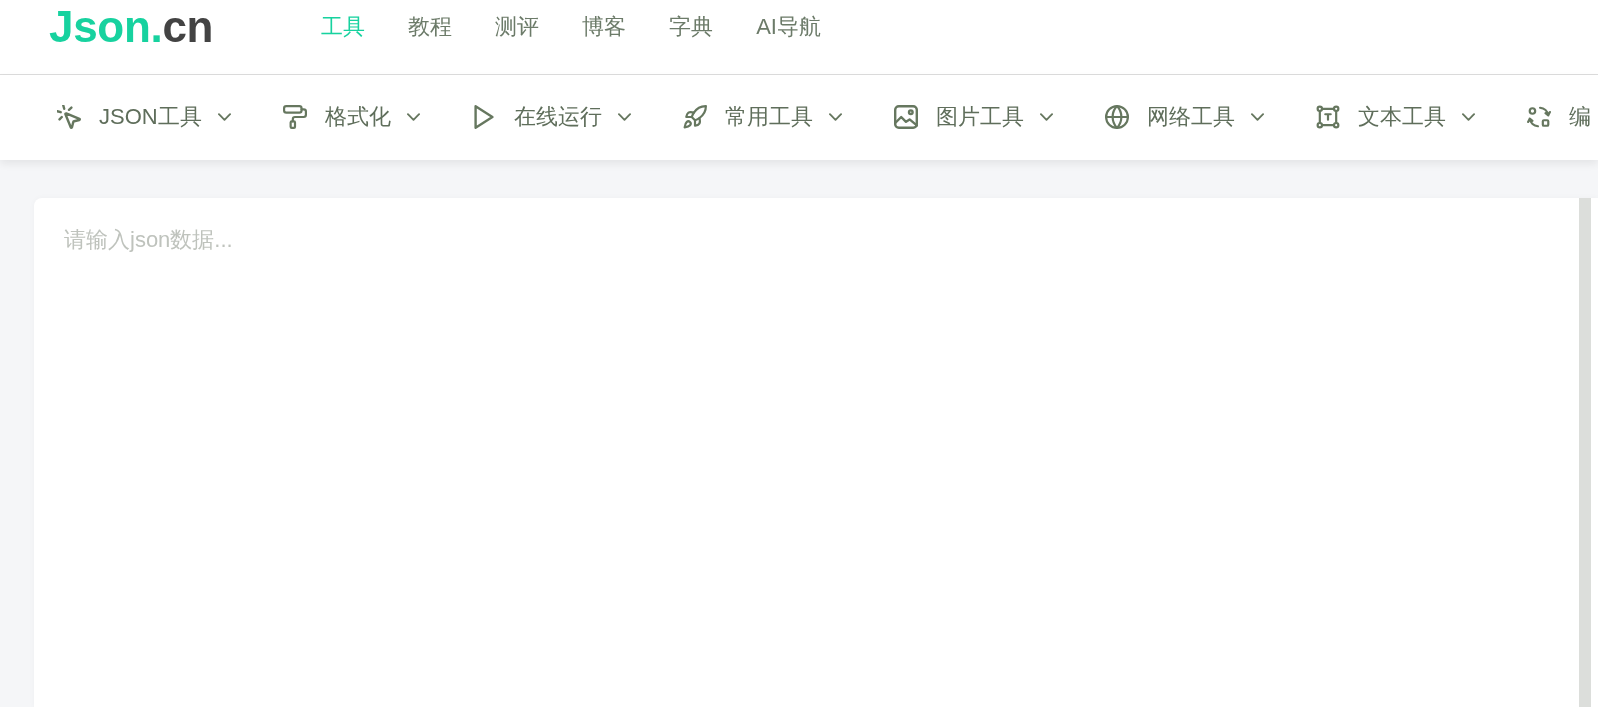  Describe the element at coordinates (905, 117) in the screenshot. I see `image-icon` at that location.